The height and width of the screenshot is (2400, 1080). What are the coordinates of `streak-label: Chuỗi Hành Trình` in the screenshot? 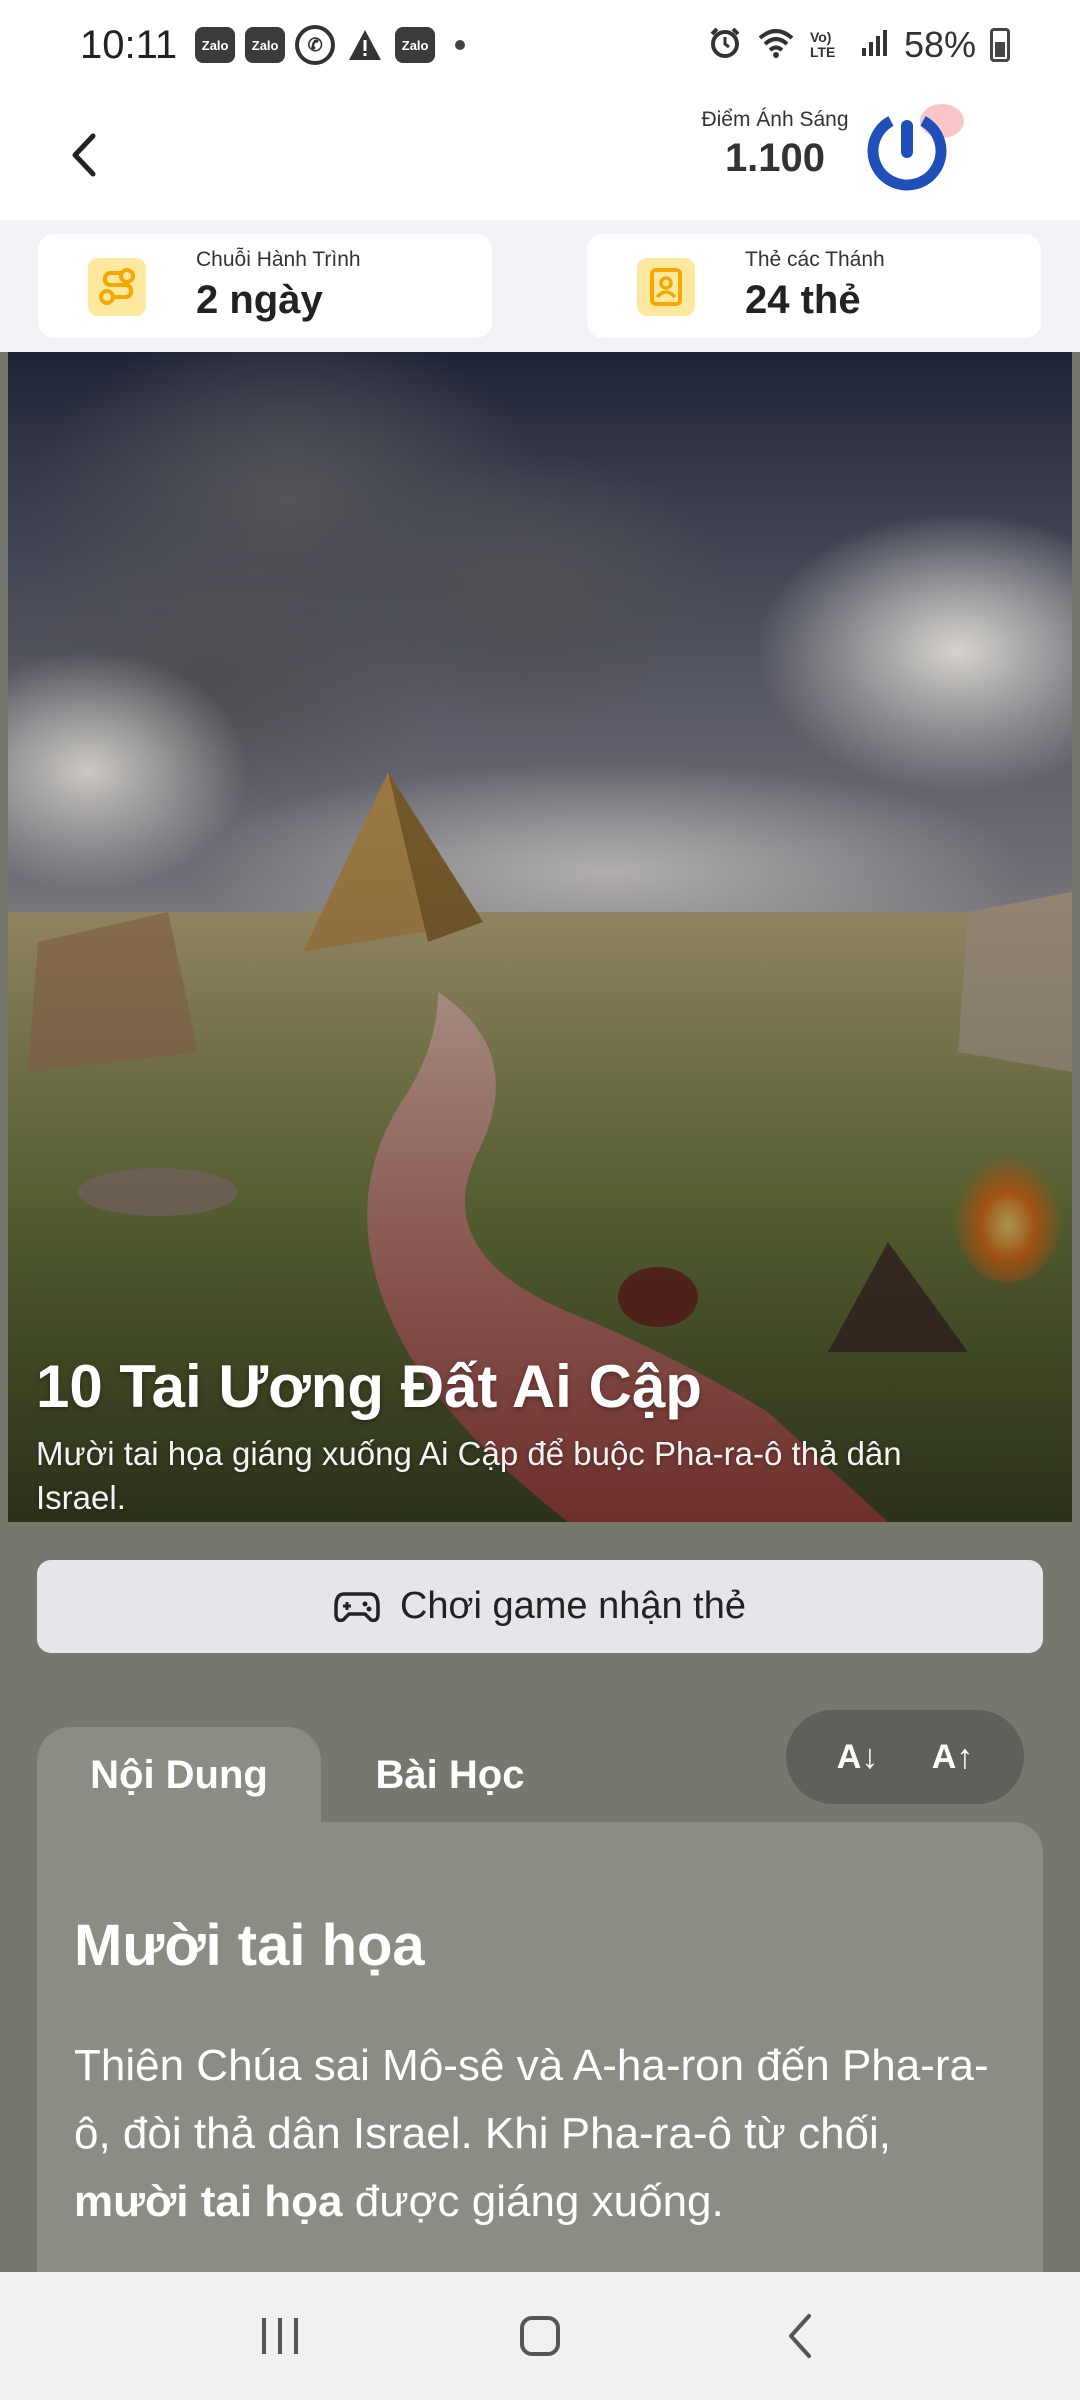 It's located at (278, 259).